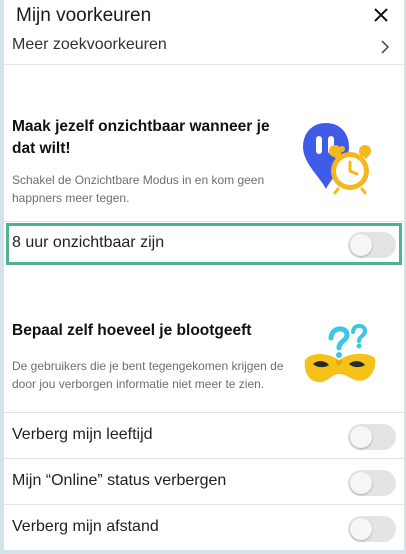  What do you see at coordinates (204, 18) in the screenshot?
I see `header: Mijn voorkeuren` at bounding box center [204, 18].